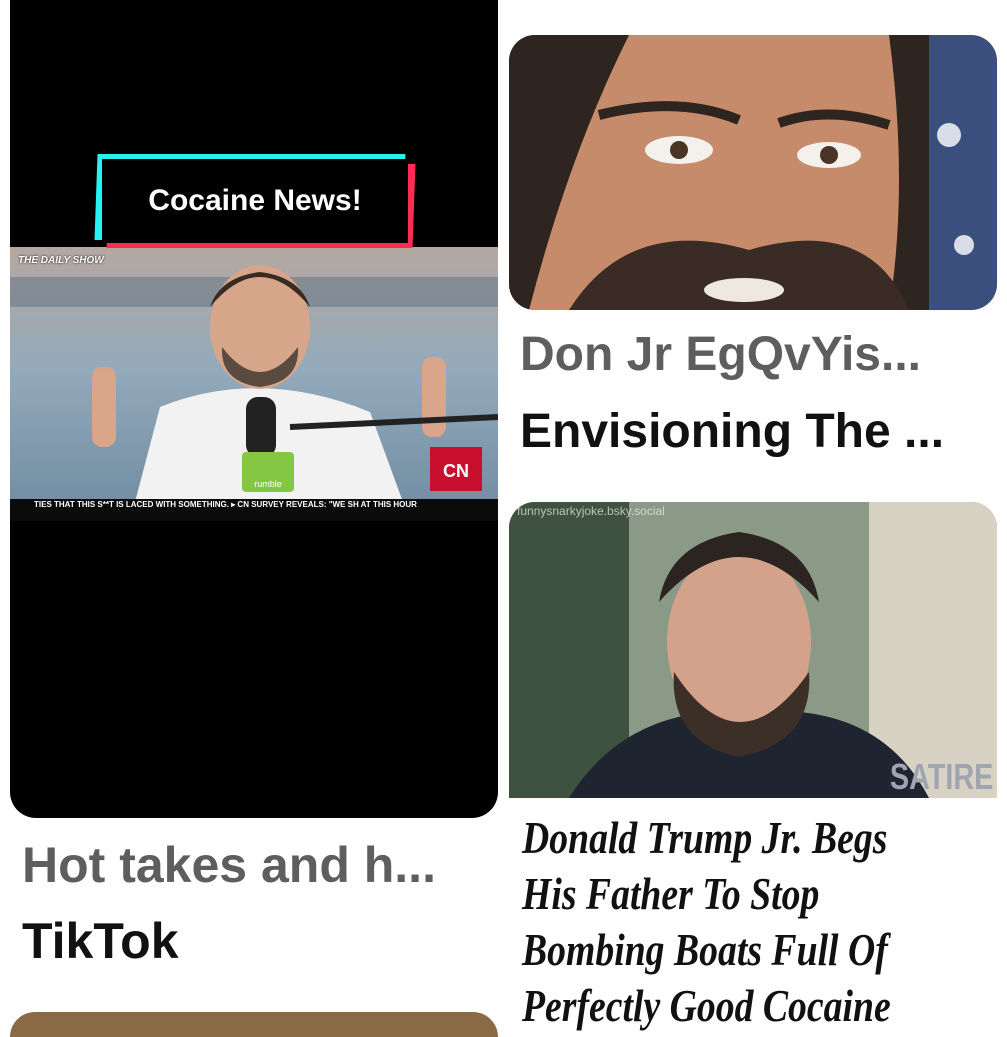 This screenshot has height=1037, width=1007. I want to click on headline-line: Perfectly Good Cocaine, so click(706, 1005).